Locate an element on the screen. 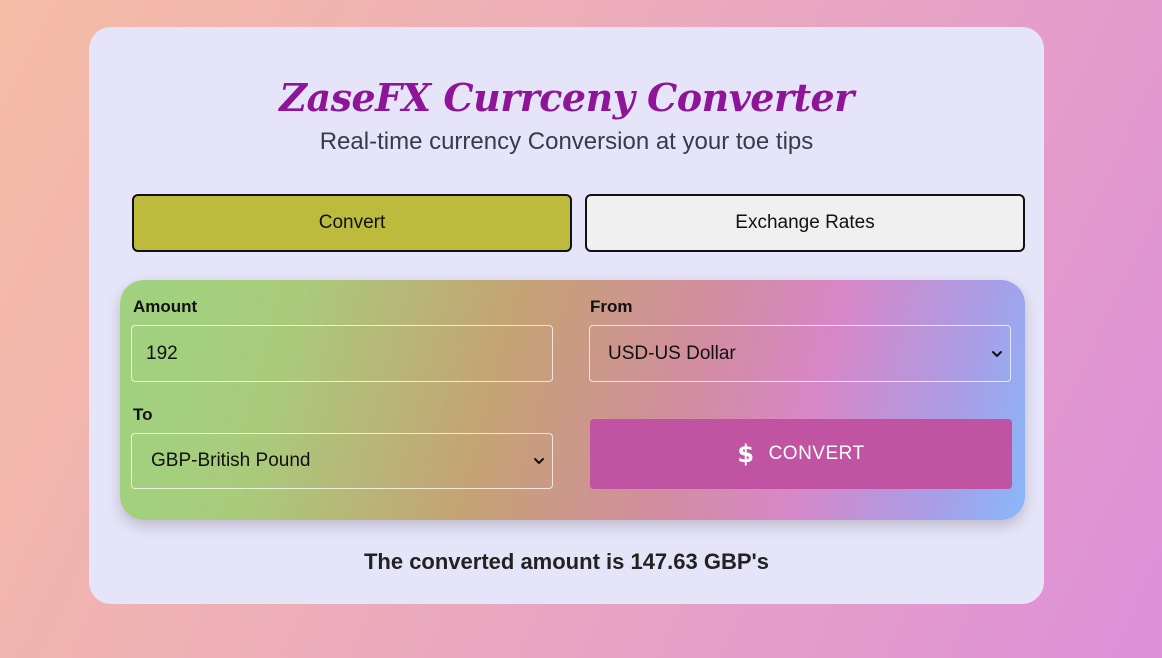 The image size is (1162, 658). tab-convert: Convert is located at coordinates (352, 223).